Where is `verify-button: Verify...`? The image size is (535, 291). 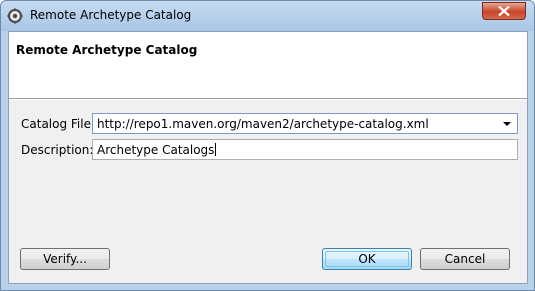
verify-button: Verify... is located at coordinates (65, 259).